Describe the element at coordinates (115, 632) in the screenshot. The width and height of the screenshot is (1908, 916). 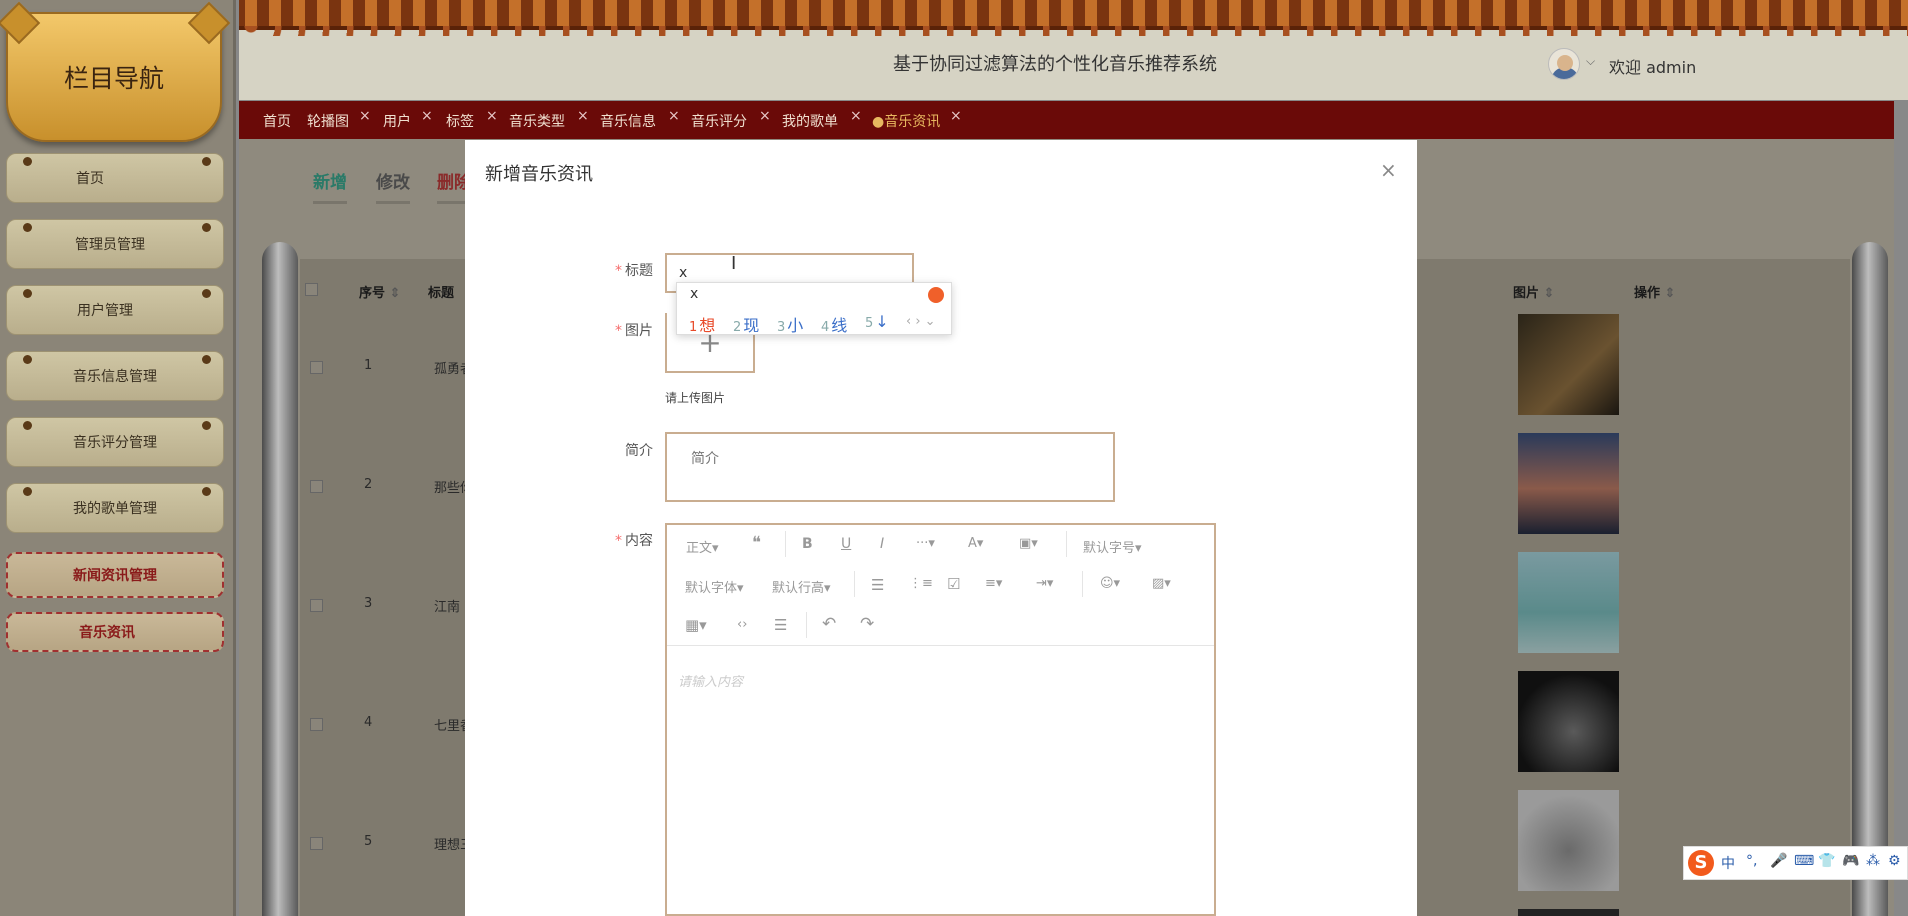
I see `sidebar-item-music-news: 音乐资讯` at that location.